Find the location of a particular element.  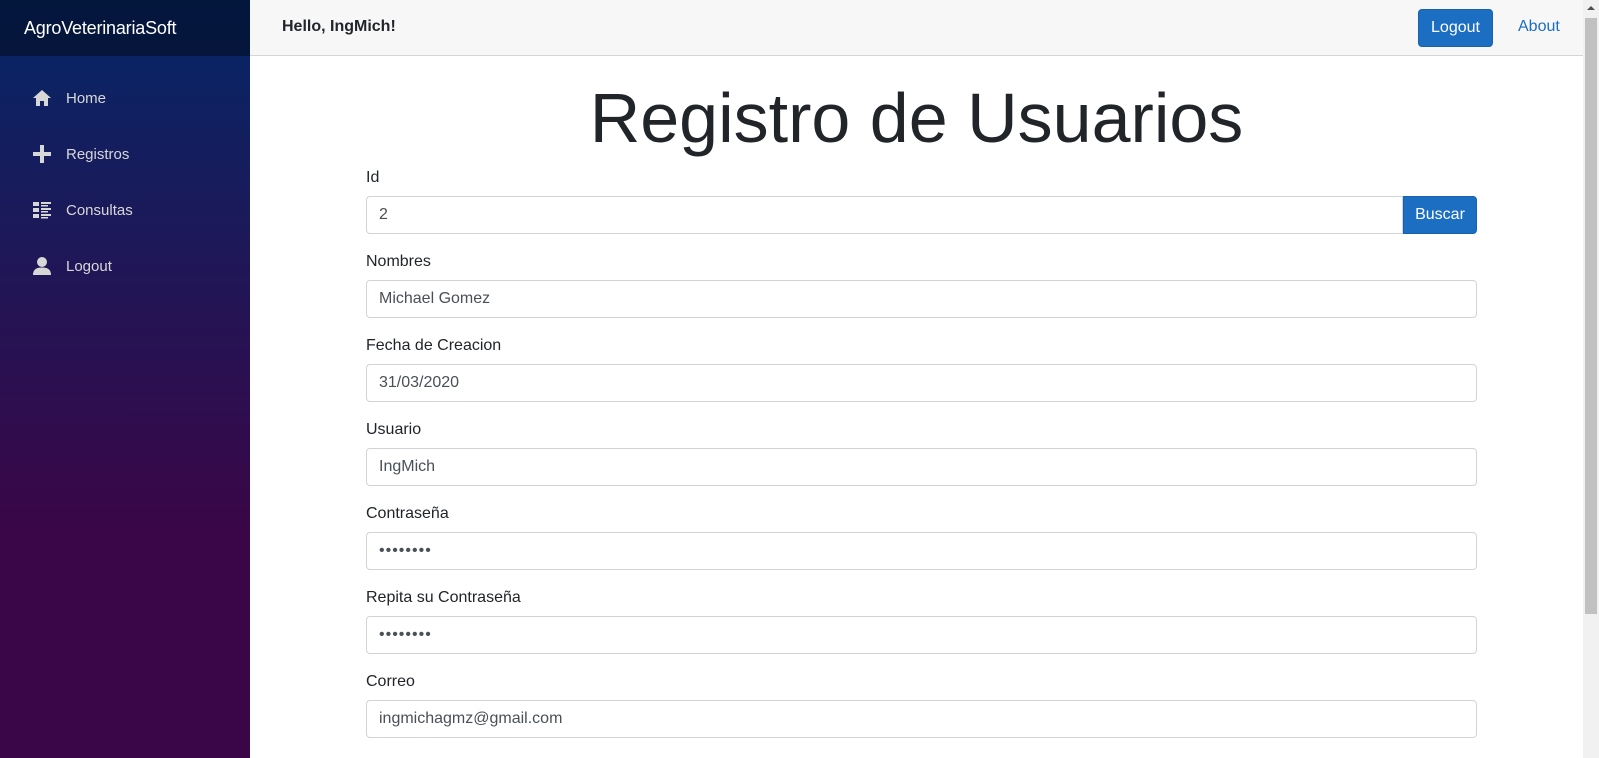

top-bar: Hello, IngMich! Logout About is located at coordinates (916, 28).